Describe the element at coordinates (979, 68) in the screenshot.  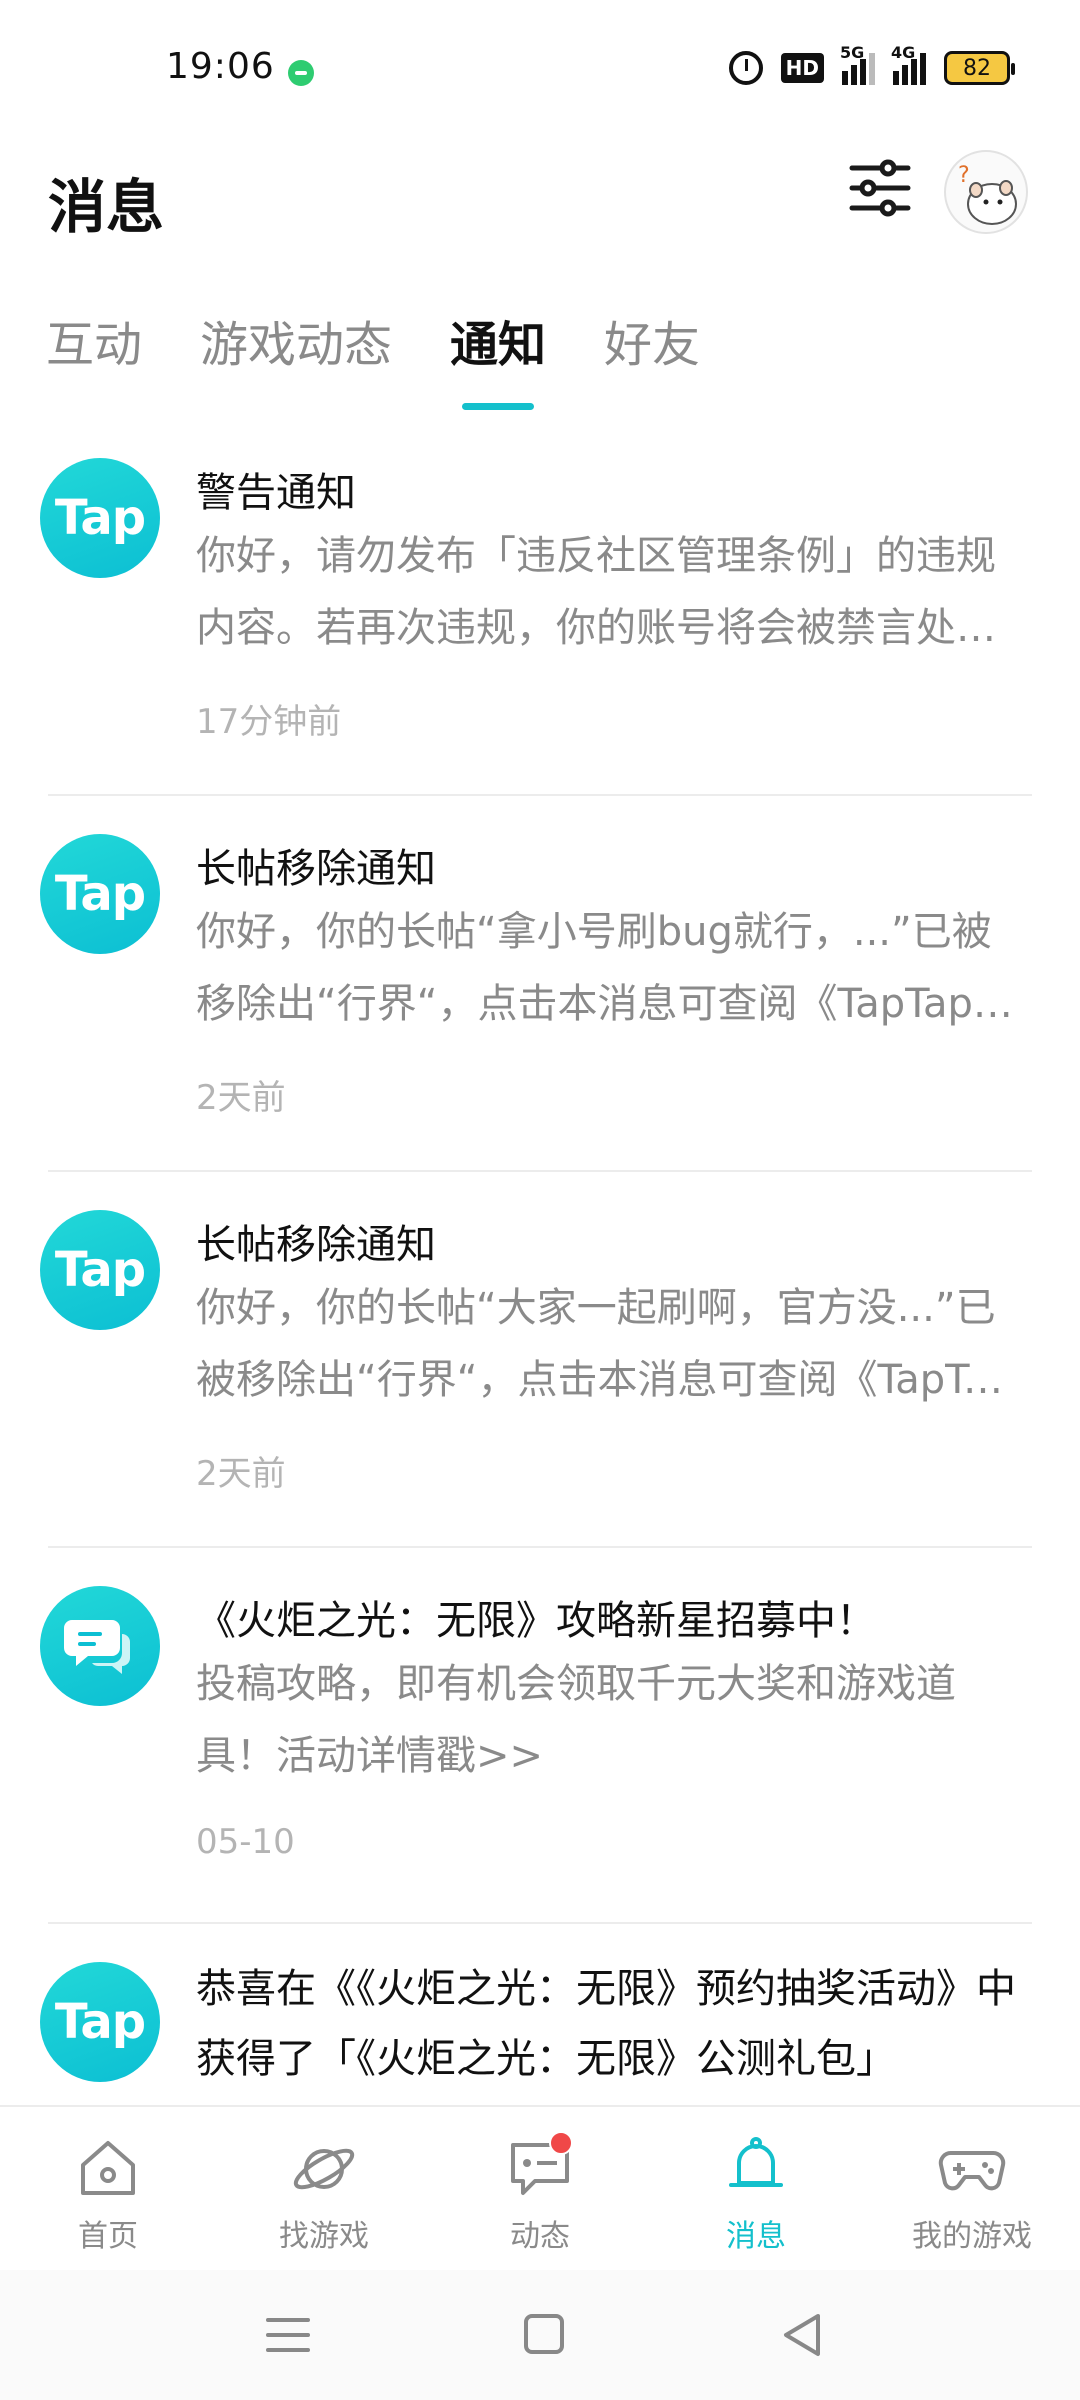
I see `battery-icon: 82` at that location.